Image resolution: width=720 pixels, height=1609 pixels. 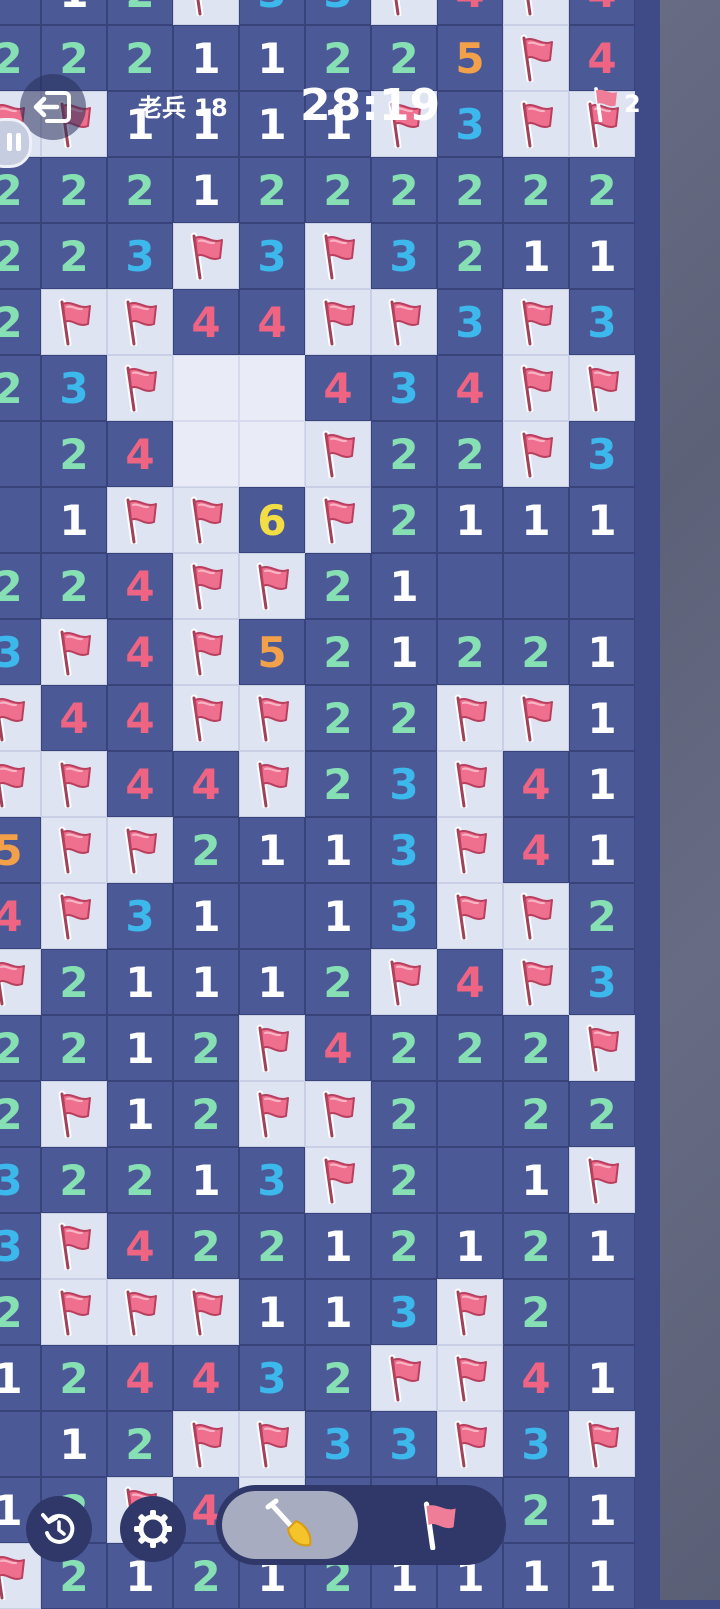 I want to click on number-cell: 5, so click(x=470, y=58).